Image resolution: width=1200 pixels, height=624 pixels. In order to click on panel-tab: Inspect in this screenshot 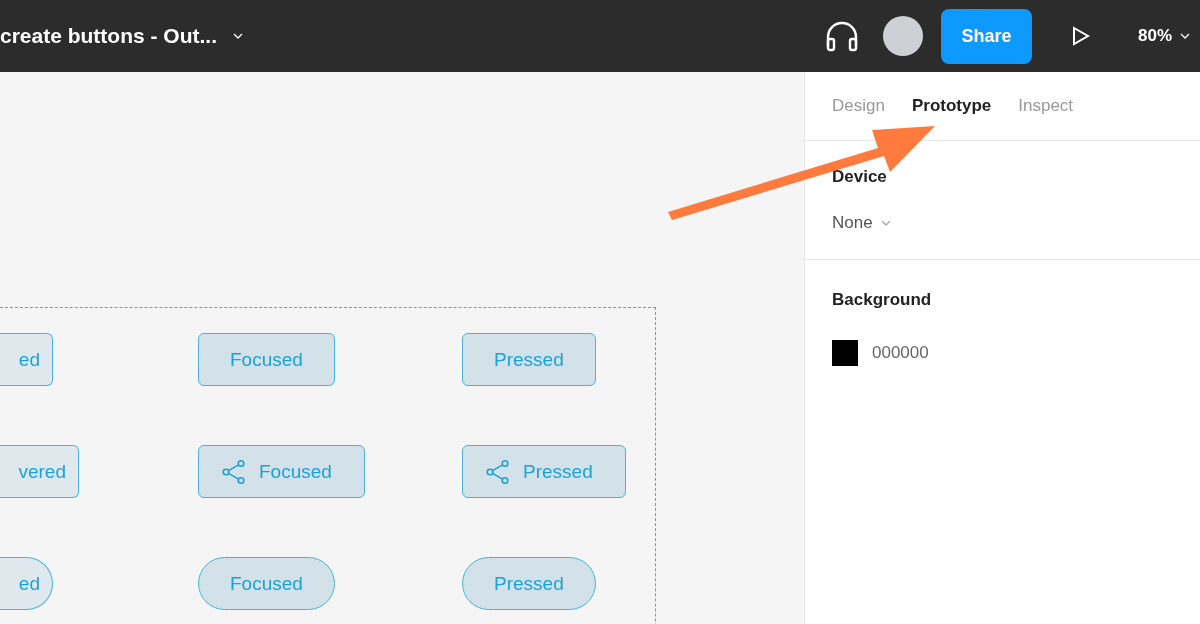, I will do `click(1046, 106)`.